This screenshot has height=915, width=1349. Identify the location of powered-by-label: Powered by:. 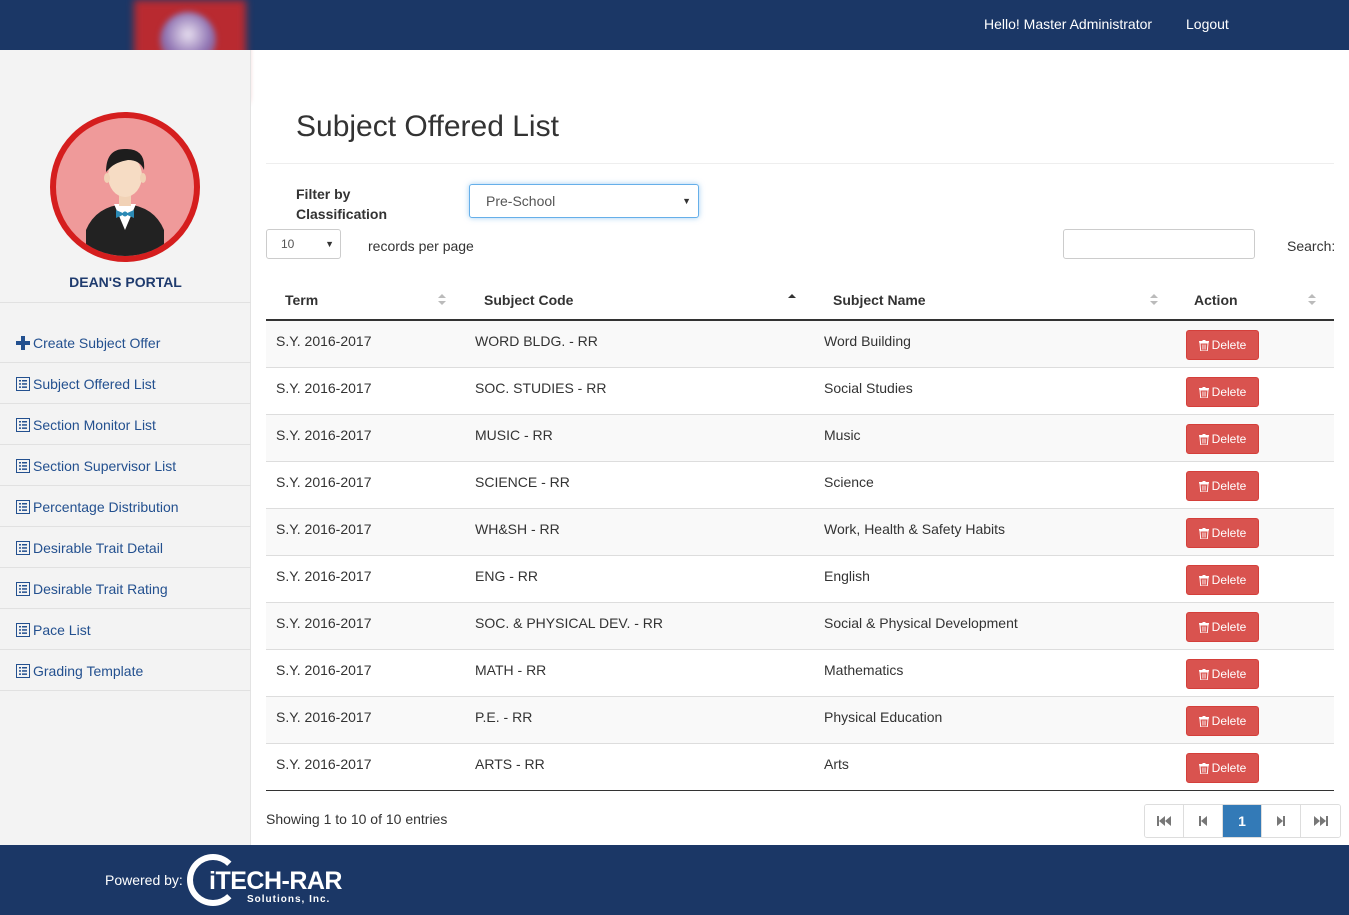
(144, 880).